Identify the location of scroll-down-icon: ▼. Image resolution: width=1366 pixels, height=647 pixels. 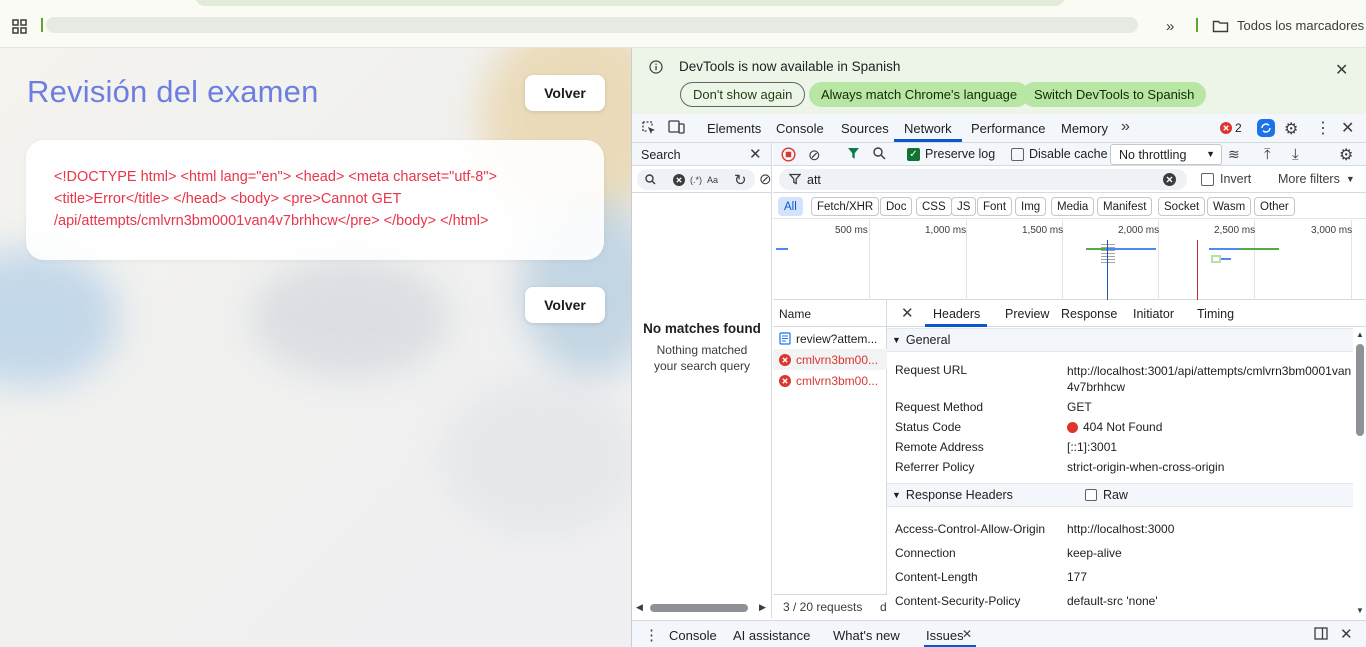
(1360, 610).